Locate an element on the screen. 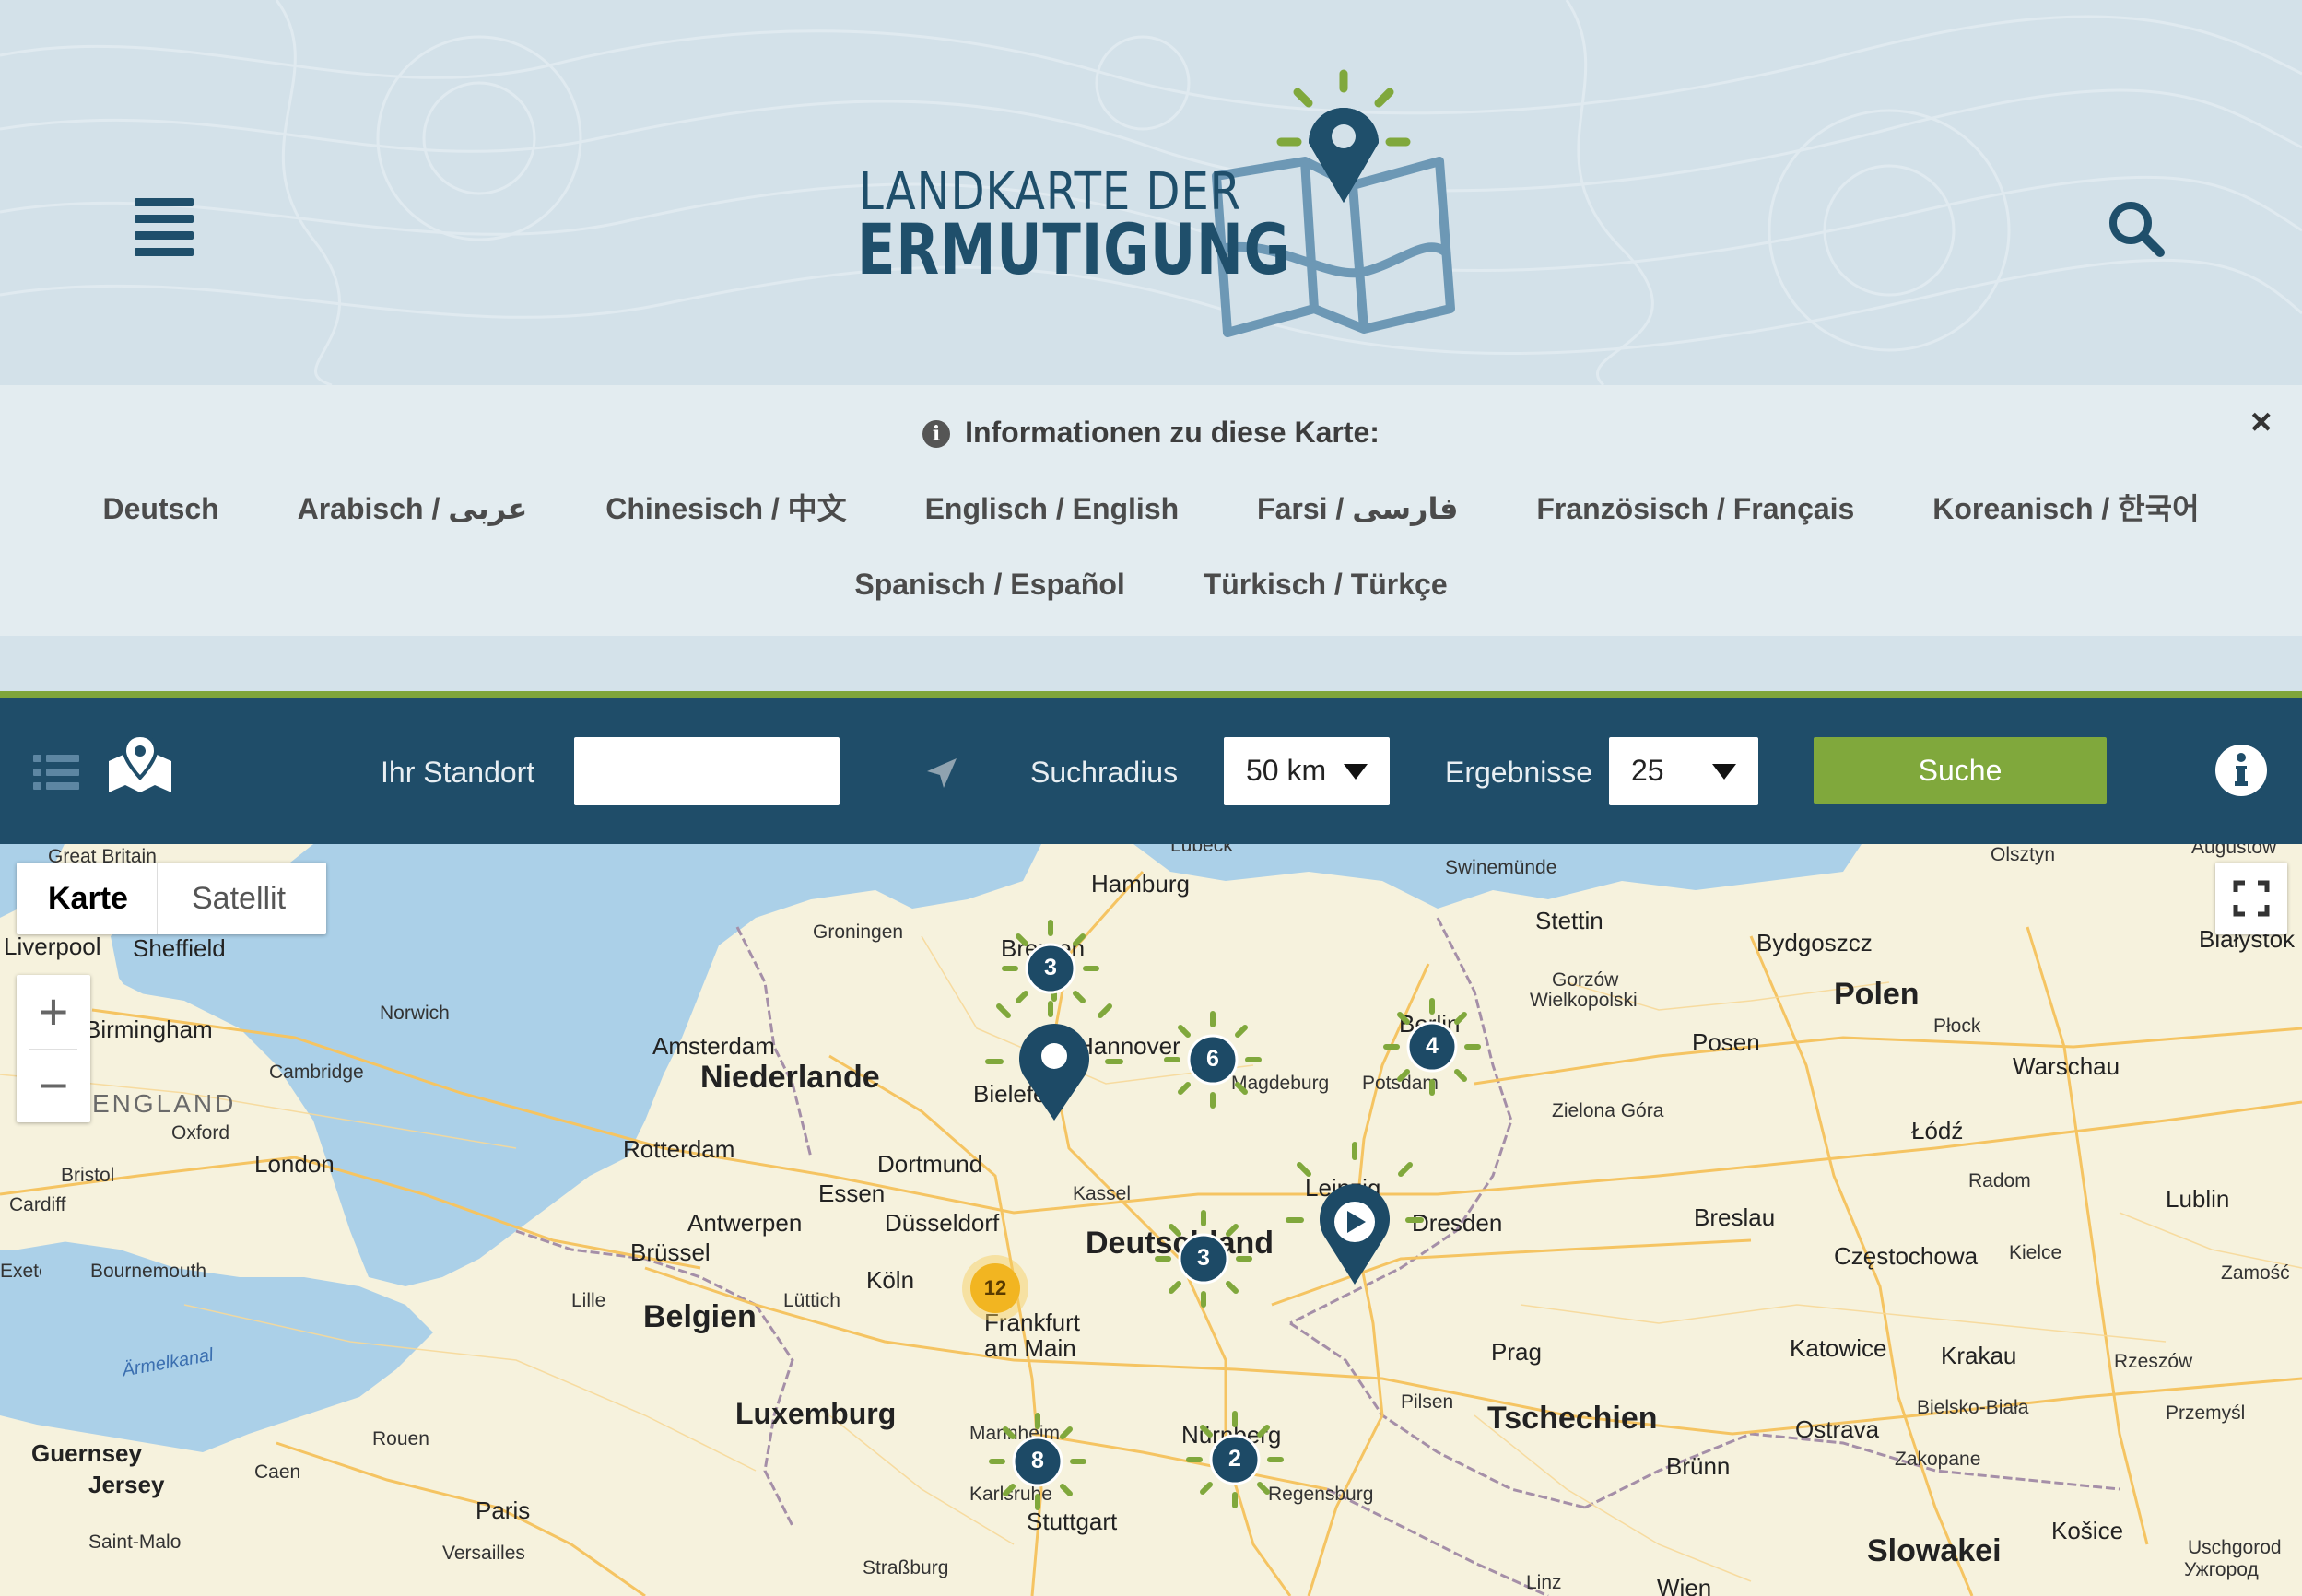 The image size is (2302, 1596). location-input is located at coordinates (707, 771).